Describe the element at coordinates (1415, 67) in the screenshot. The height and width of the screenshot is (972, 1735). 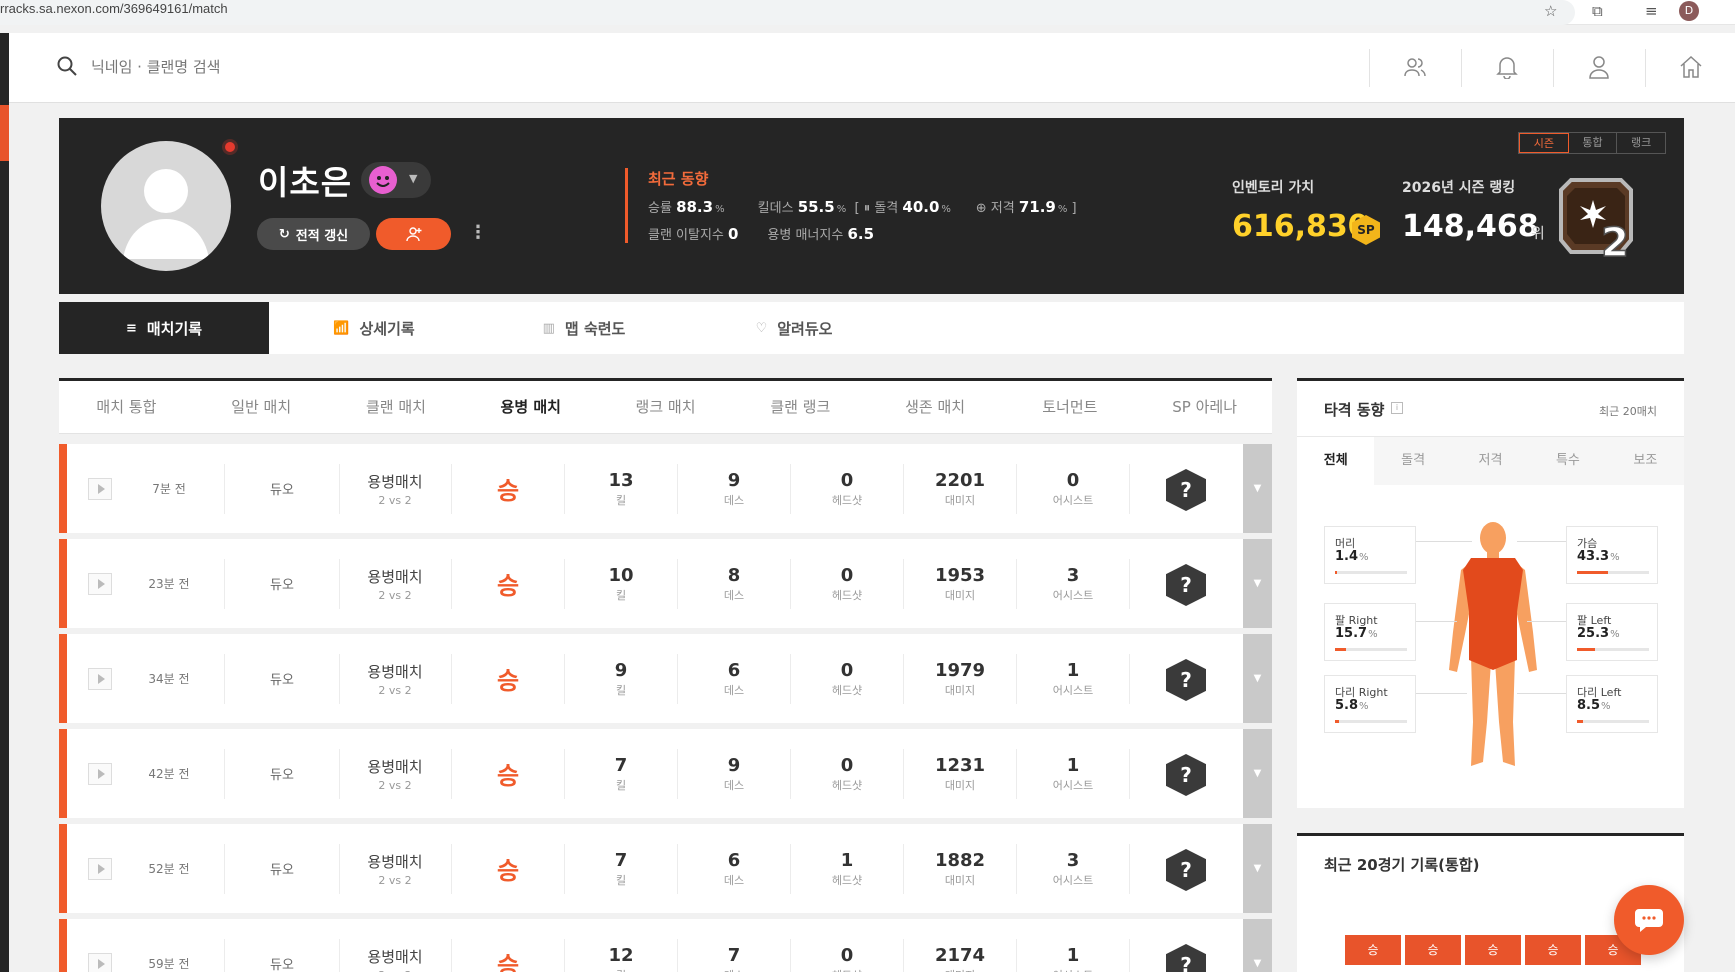
I see `friends-button` at that location.